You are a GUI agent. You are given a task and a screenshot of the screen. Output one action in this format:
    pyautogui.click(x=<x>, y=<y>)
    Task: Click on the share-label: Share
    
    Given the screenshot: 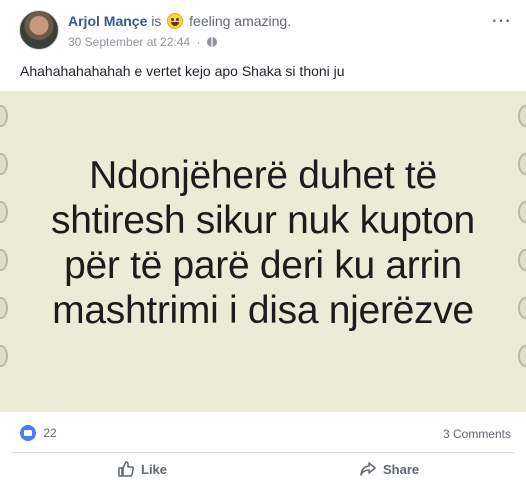 What is the action you would take?
    pyautogui.click(x=401, y=469)
    